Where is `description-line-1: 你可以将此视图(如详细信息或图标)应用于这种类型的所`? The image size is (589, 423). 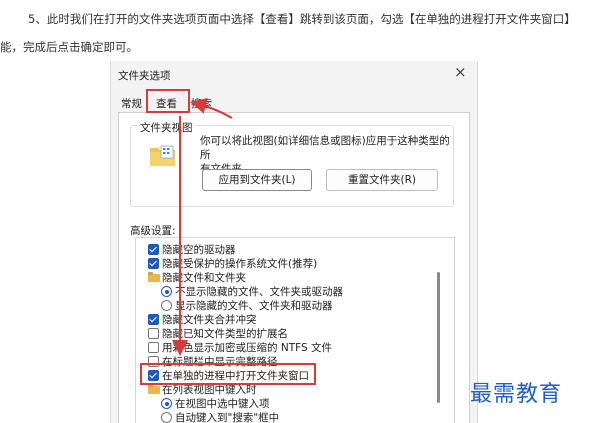 description-line-1: 你可以将此视图(如详细信息或图标)应用于这种类型的所 is located at coordinates (325, 148).